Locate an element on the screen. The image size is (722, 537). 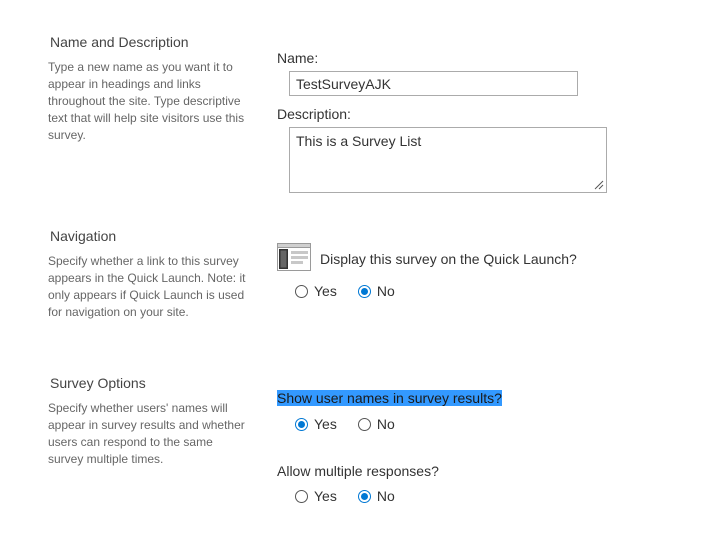
quick-launch-icon is located at coordinates (294, 257).